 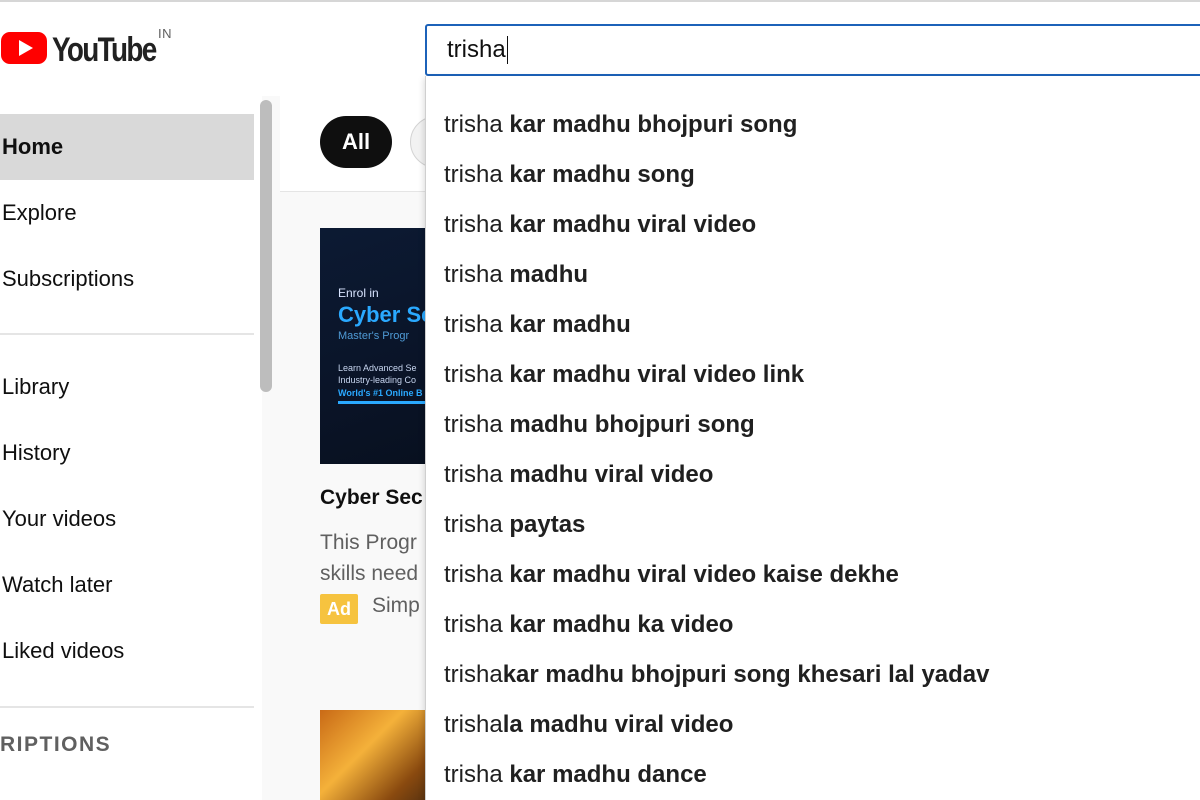 I want to click on search-suggestion: trisha la madhu viral video, so click(x=588, y=725).